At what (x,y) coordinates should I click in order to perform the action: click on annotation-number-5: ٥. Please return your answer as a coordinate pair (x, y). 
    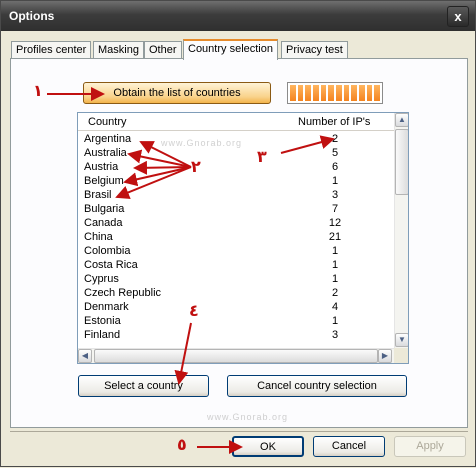
    Looking at the image, I should click on (182, 444).